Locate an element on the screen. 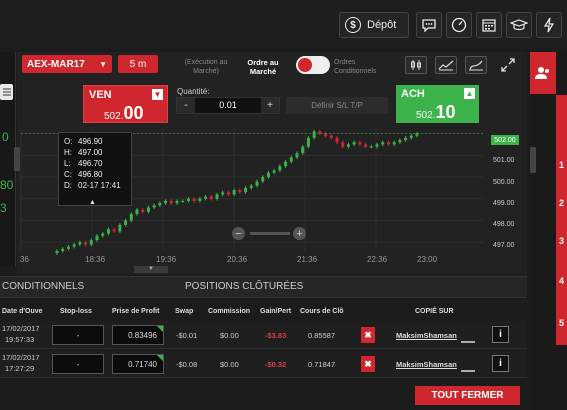 The height and width of the screenshot is (410, 567). gauge-icon is located at coordinates (459, 25).